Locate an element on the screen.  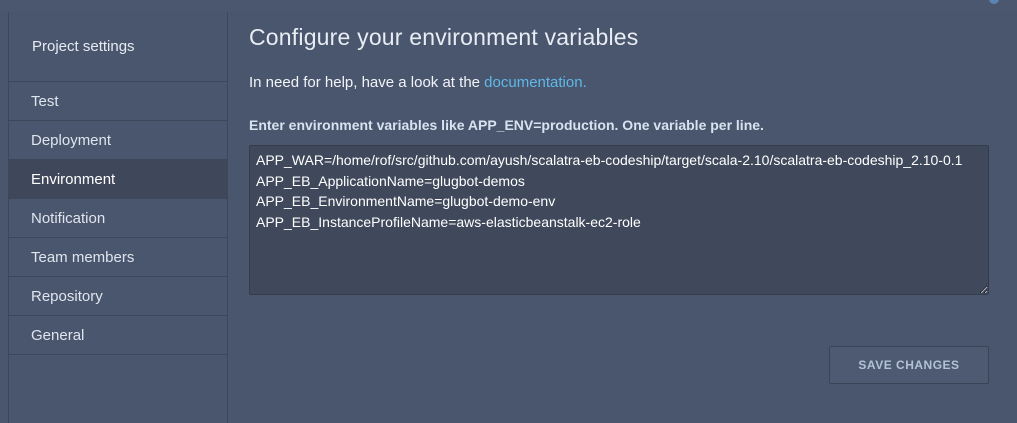
save-changes-button: SAVE CHANGES is located at coordinates (909, 365).